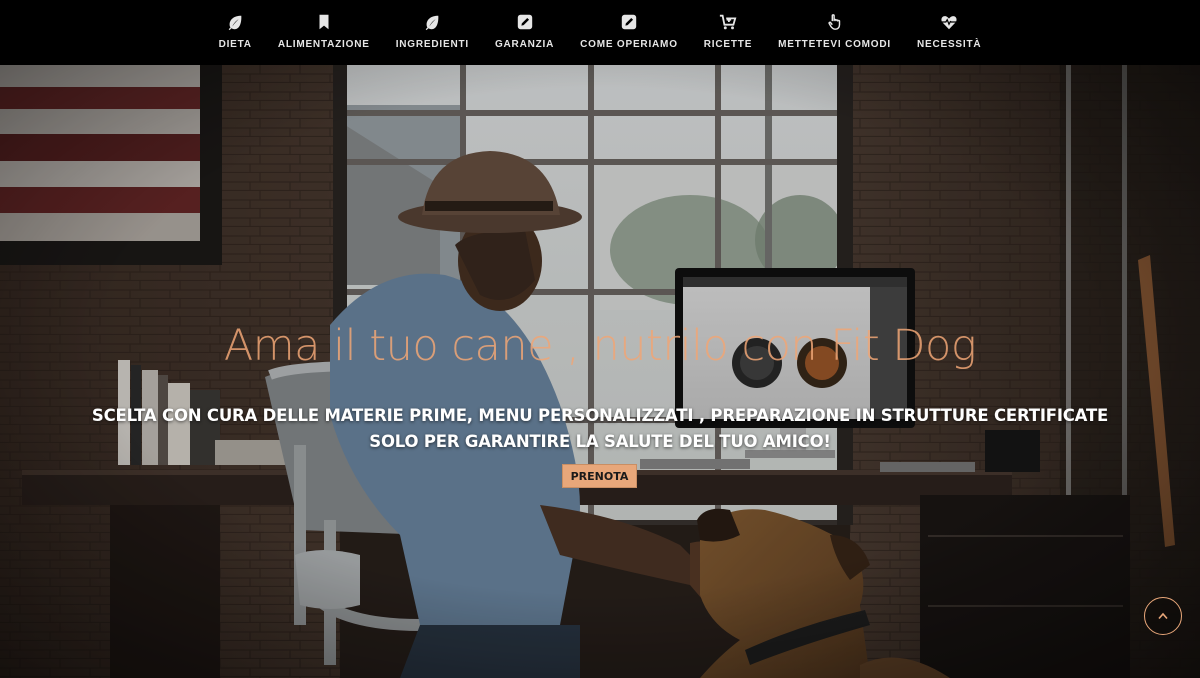 This screenshot has height=678, width=1200. What do you see at coordinates (524, 44) in the screenshot?
I see `nav-label: GARANZIA` at bounding box center [524, 44].